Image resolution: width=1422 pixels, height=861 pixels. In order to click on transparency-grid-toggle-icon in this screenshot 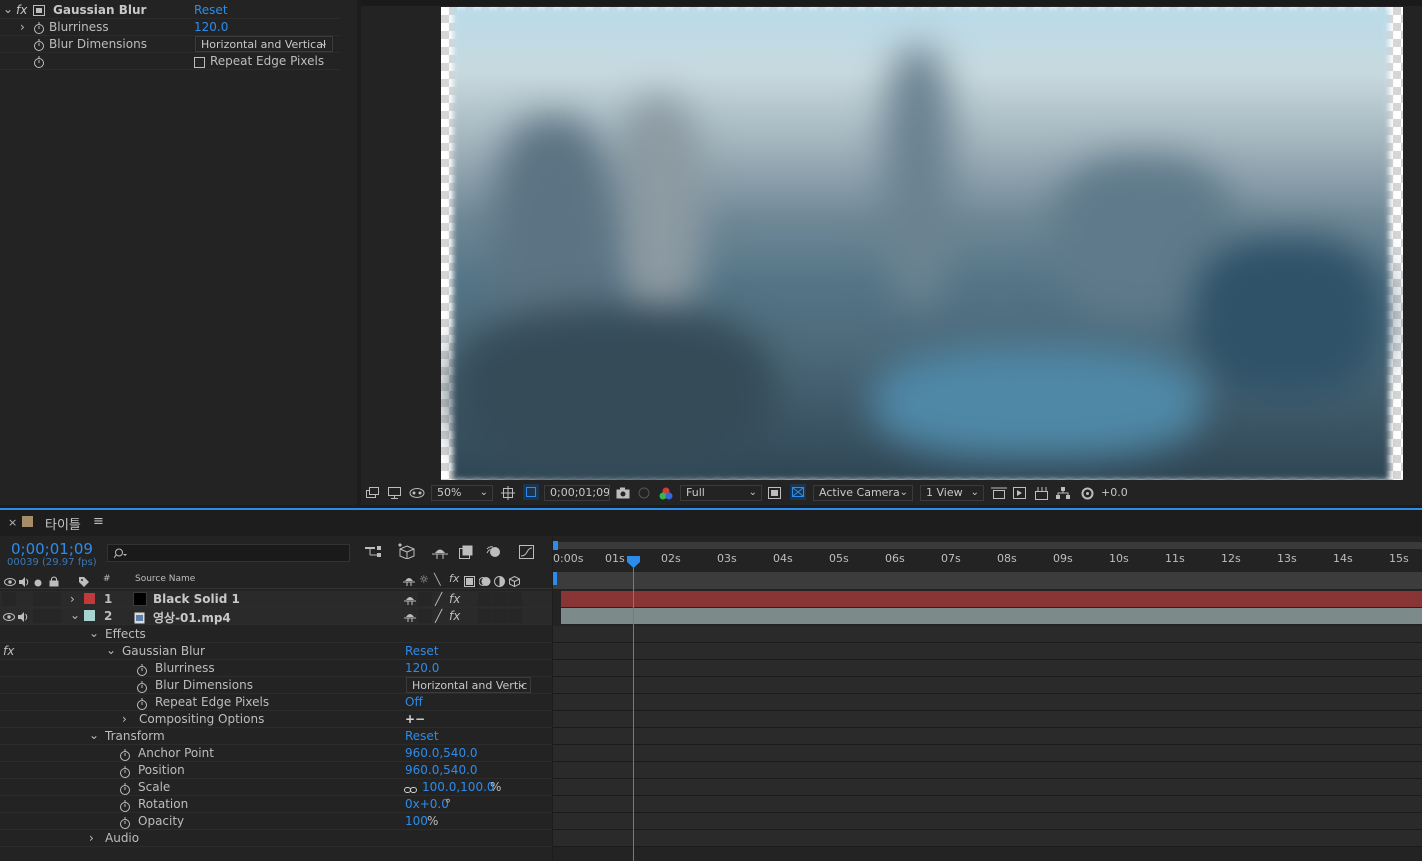, I will do `click(798, 492)`.